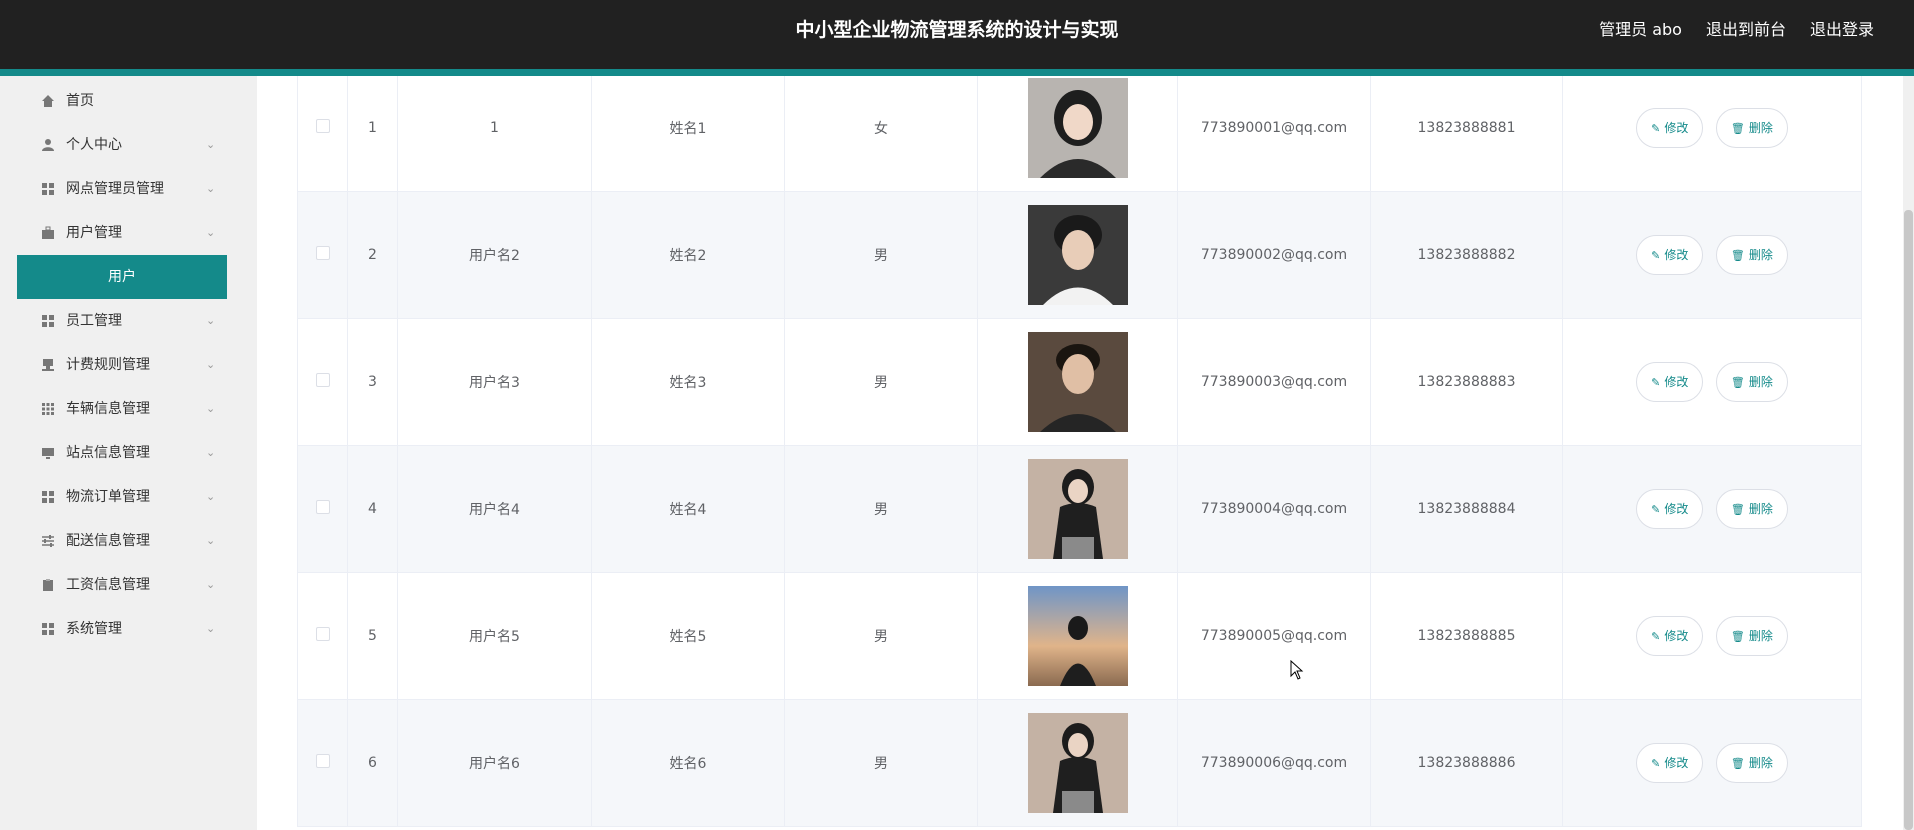  Describe the element at coordinates (372, 255) in the screenshot. I see `cell-index: 2` at that location.